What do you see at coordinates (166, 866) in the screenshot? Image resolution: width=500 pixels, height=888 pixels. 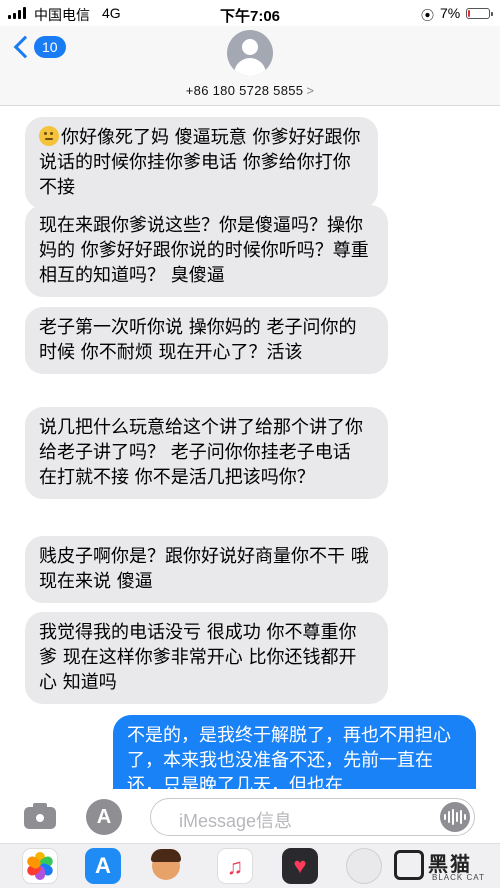 I see `memoji-icon` at bounding box center [166, 866].